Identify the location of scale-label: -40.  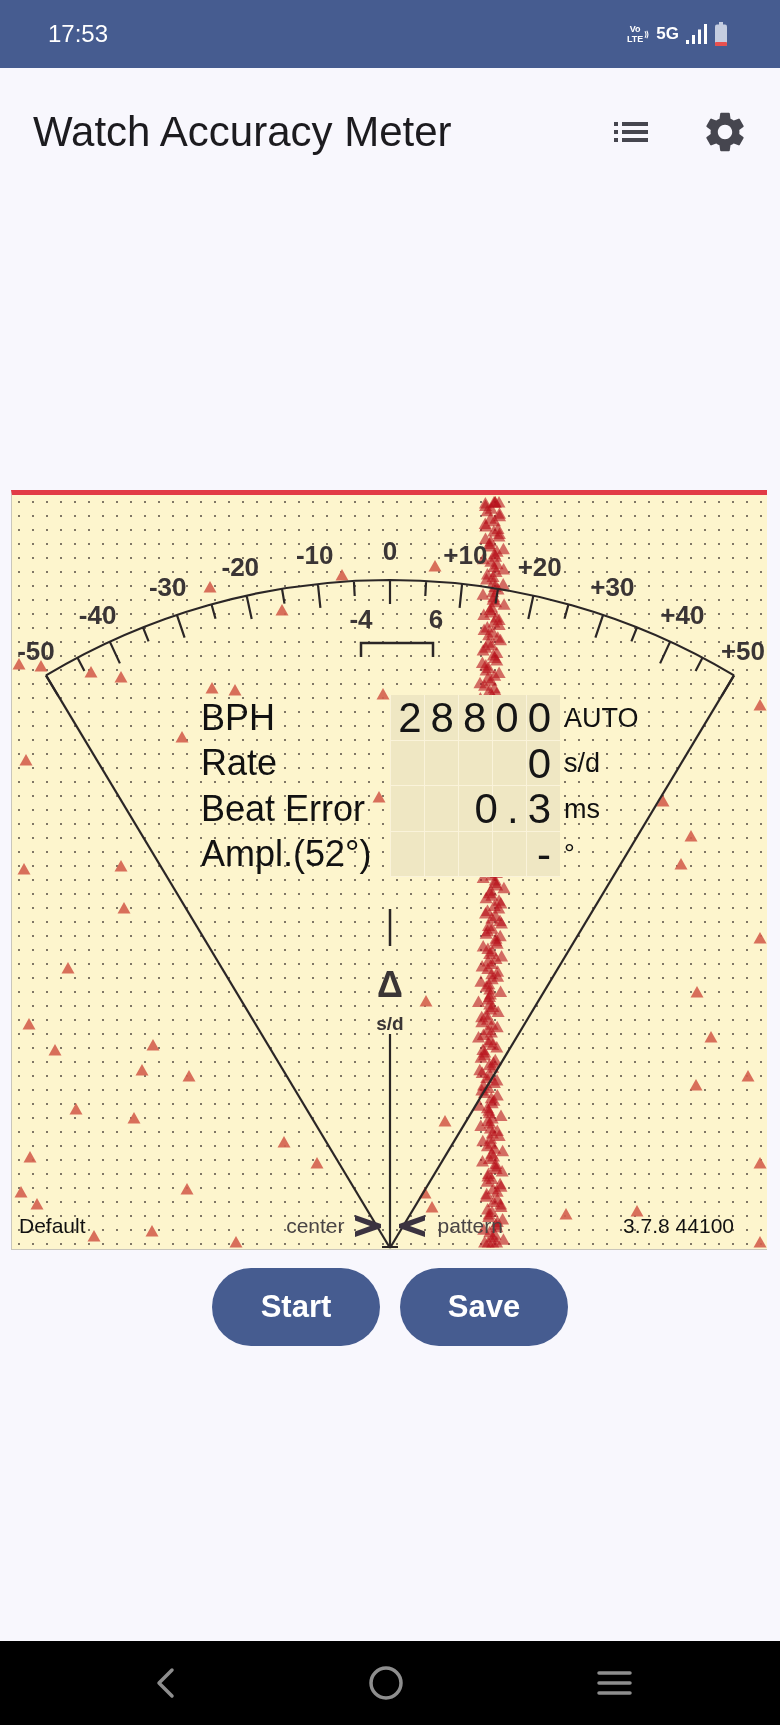
(97, 615).